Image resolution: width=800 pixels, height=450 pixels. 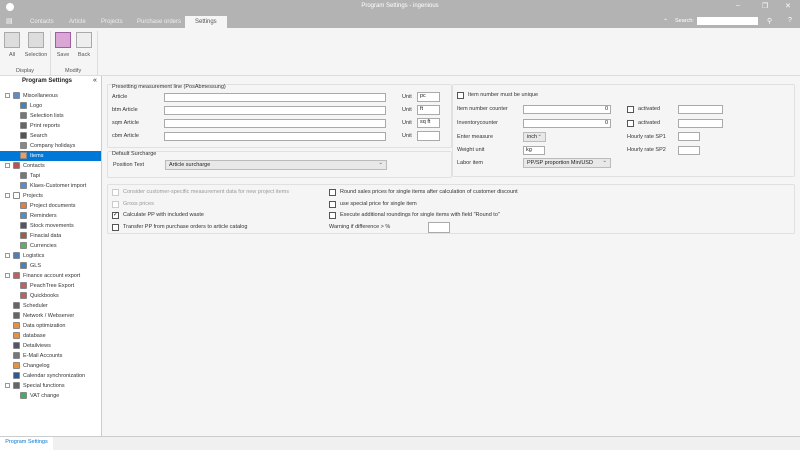 What do you see at coordinates (115, 204) in the screenshot?
I see `gross-prices-checkbox` at bounding box center [115, 204].